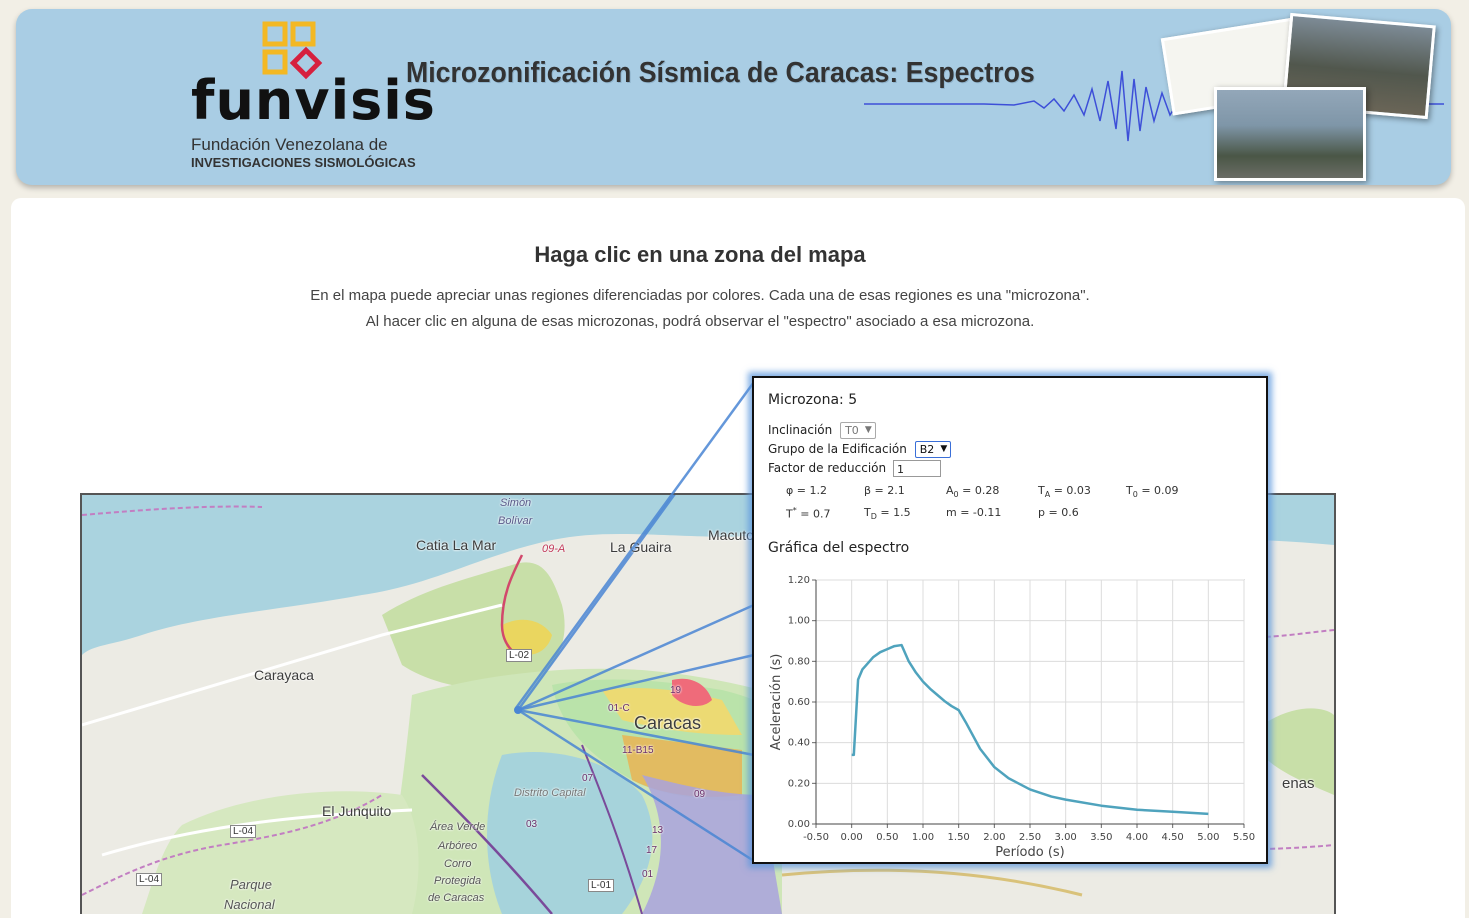 The width and height of the screenshot is (1469, 918). What do you see at coordinates (458, 846) in the screenshot?
I see `map-label-arboreo: Arbóreo` at bounding box center [458, 846].